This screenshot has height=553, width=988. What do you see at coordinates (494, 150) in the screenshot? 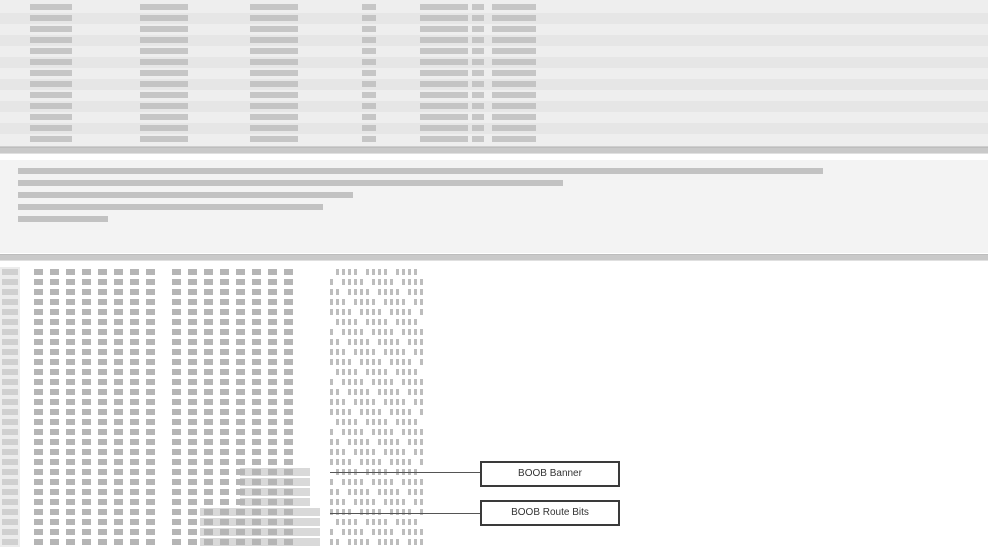
I see `pane-splitter-top` at bounding box center [494, 150].